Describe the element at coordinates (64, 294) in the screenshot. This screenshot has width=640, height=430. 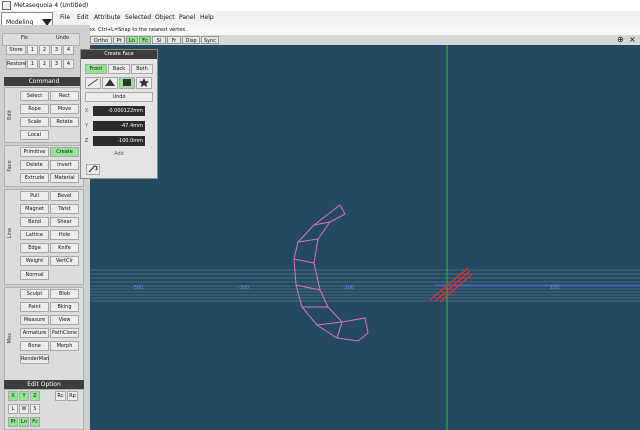
I see `blob-button: Blob` at that location.